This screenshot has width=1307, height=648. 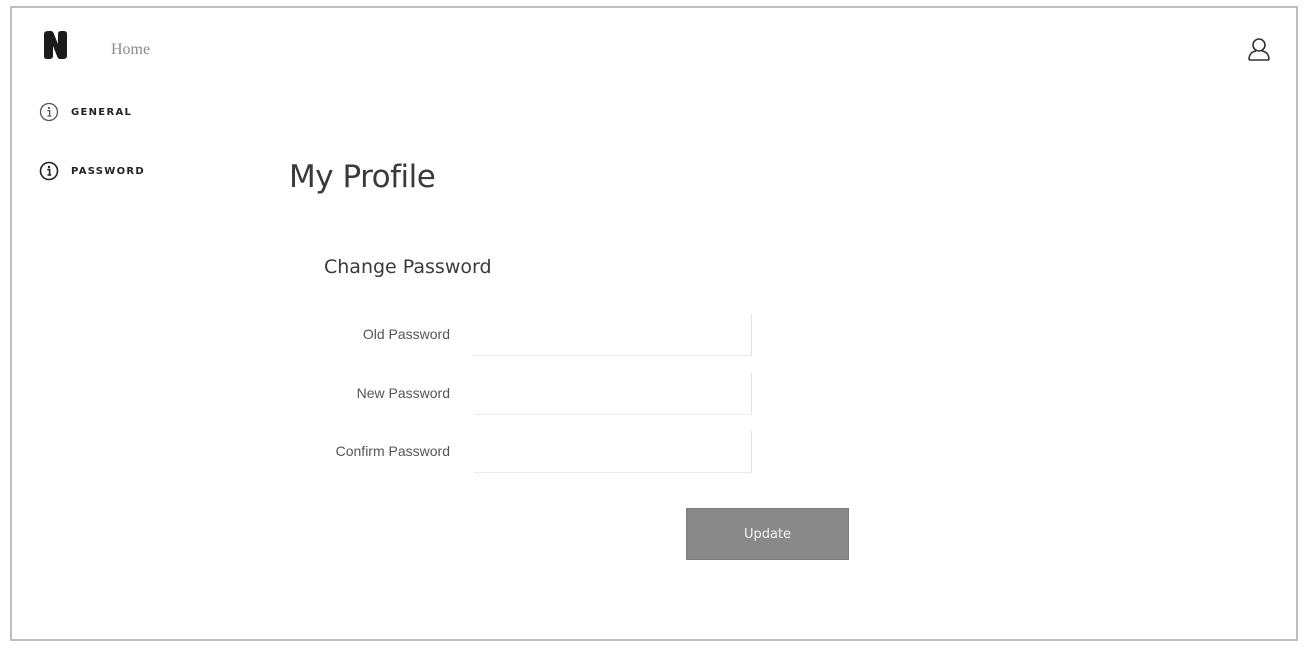 What do you see at coordinates (406, 334) in the screenshot?
I see `old-password-label: Old Password` at bounding box center [406, 334].